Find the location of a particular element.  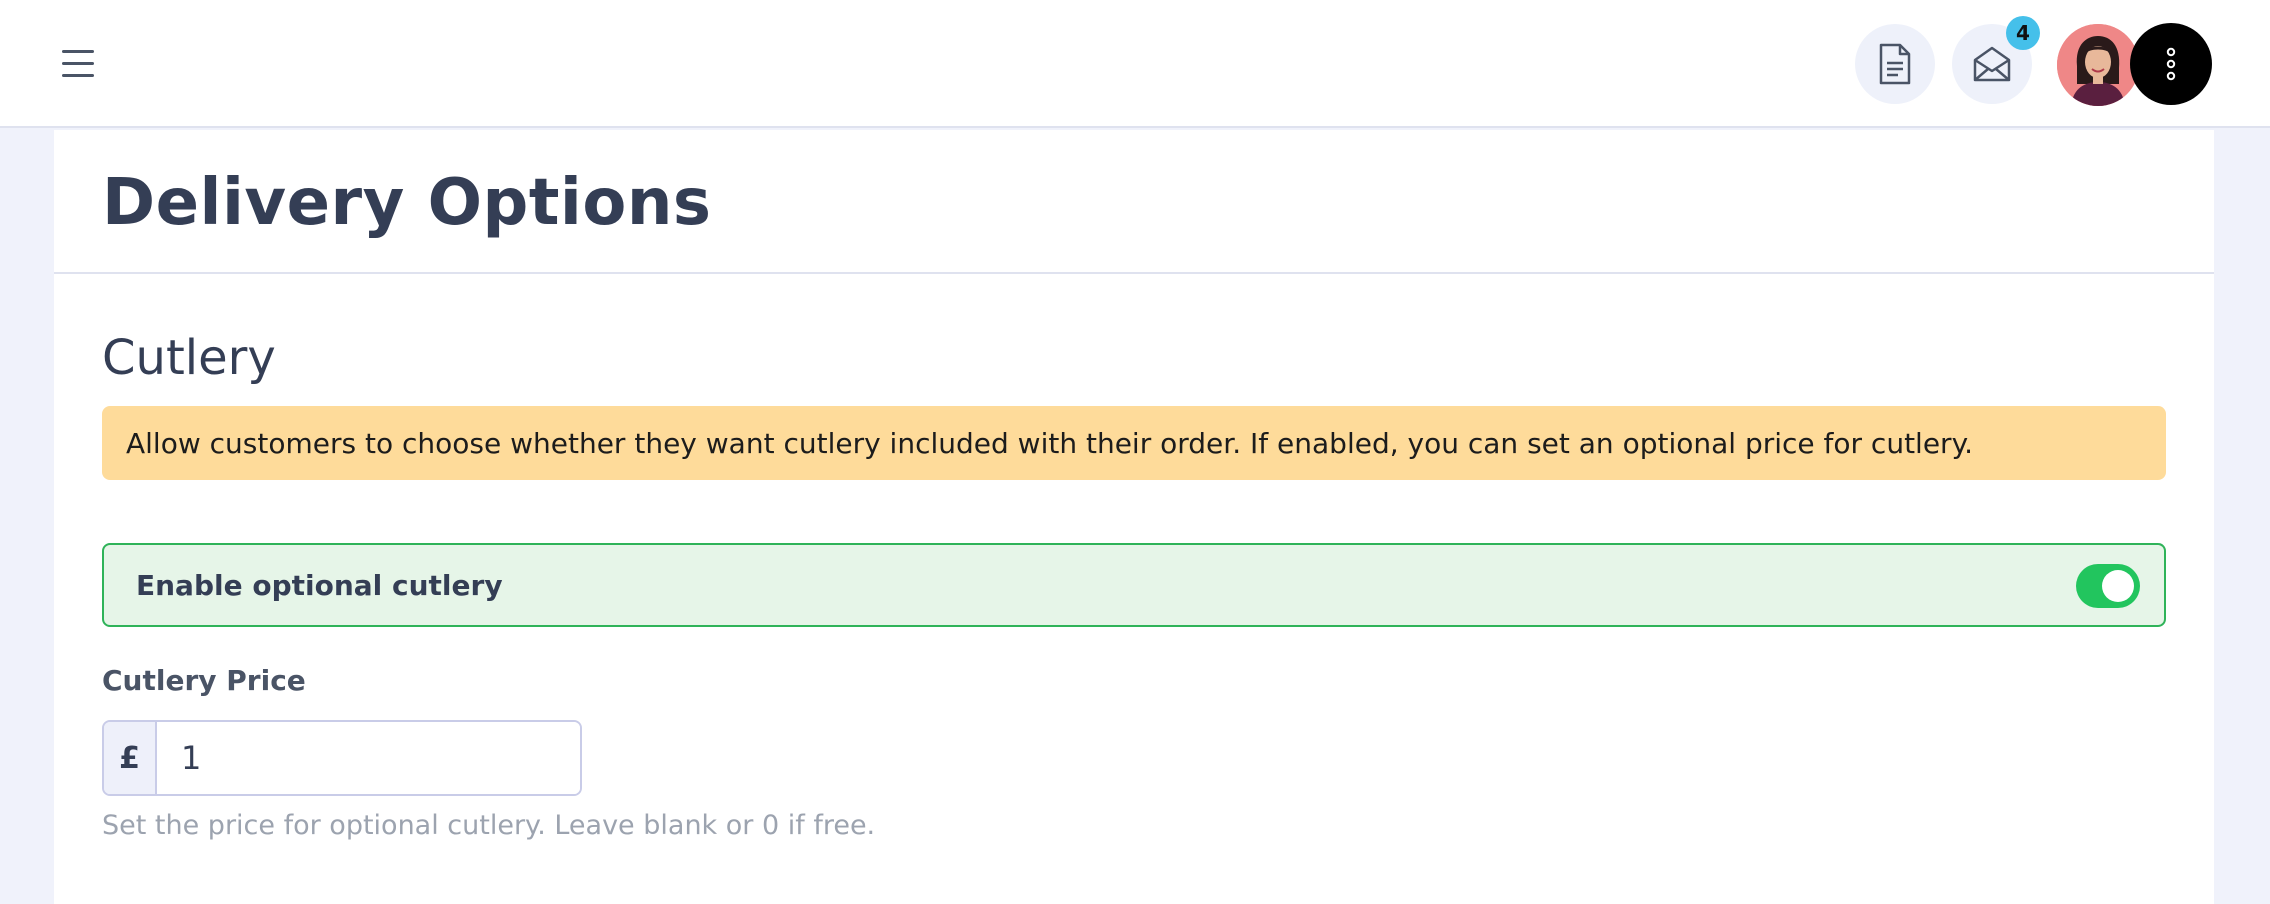

more-options-button is located at coordinates (2171, 64).